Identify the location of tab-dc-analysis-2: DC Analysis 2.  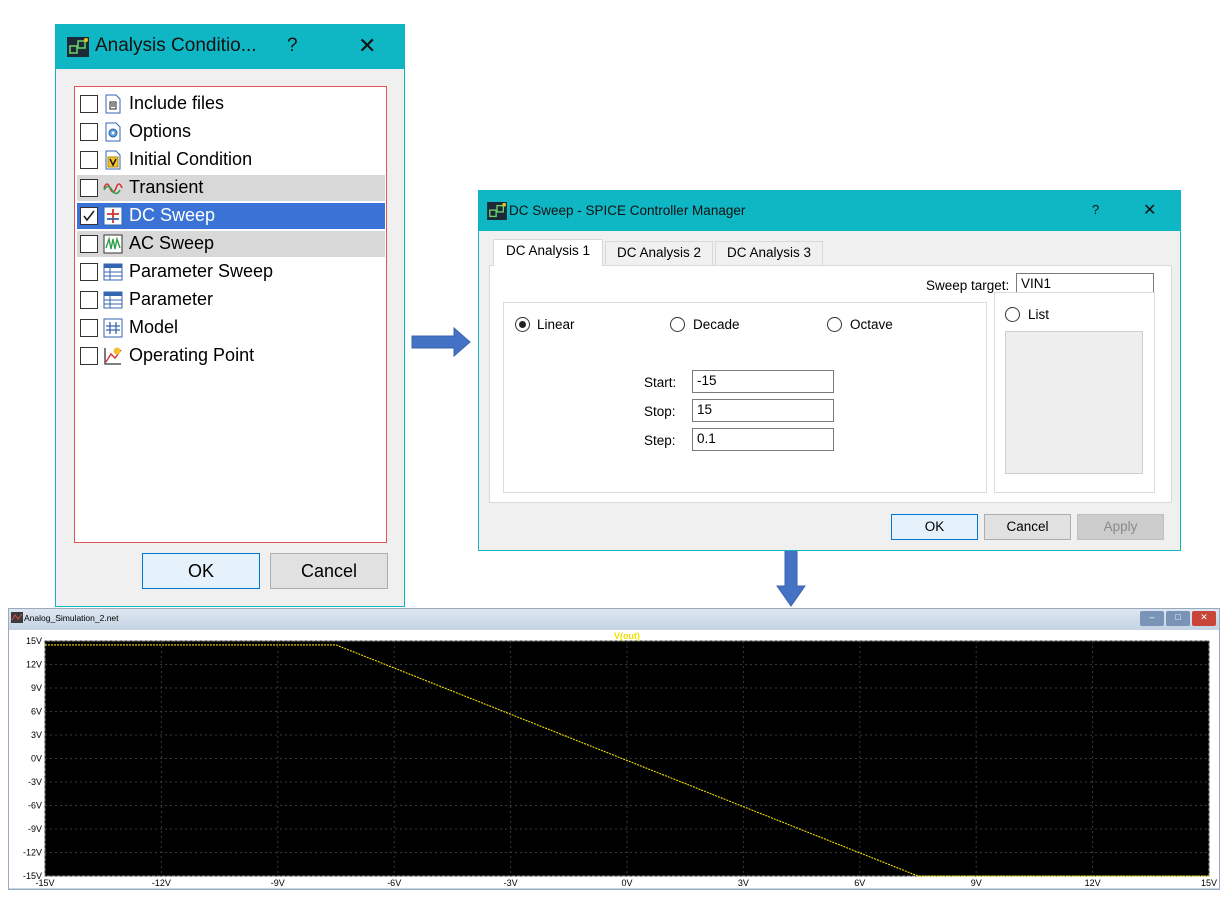
(659, 253).